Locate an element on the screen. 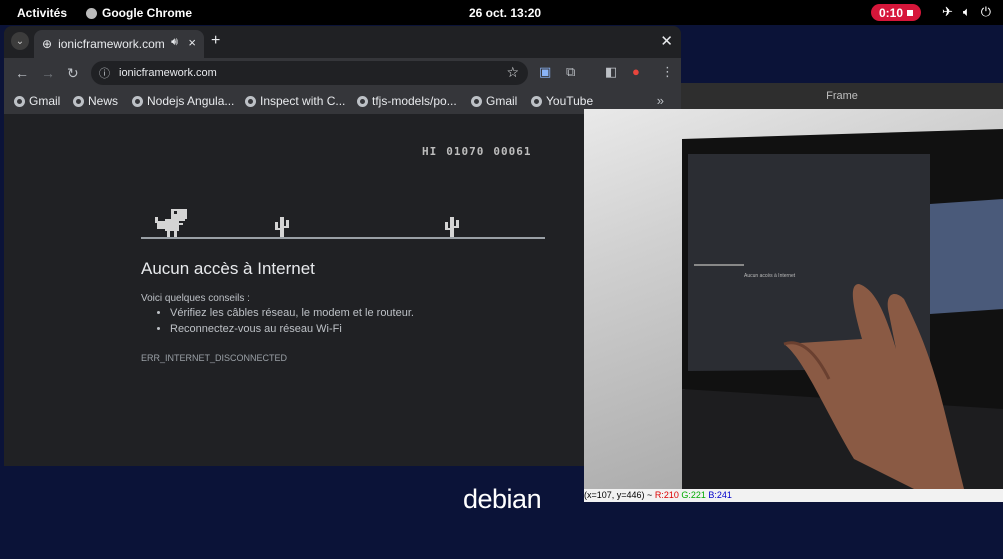 The image size is (1003, 559). frame-window-title: Frame is located at coordinates (842, 96).